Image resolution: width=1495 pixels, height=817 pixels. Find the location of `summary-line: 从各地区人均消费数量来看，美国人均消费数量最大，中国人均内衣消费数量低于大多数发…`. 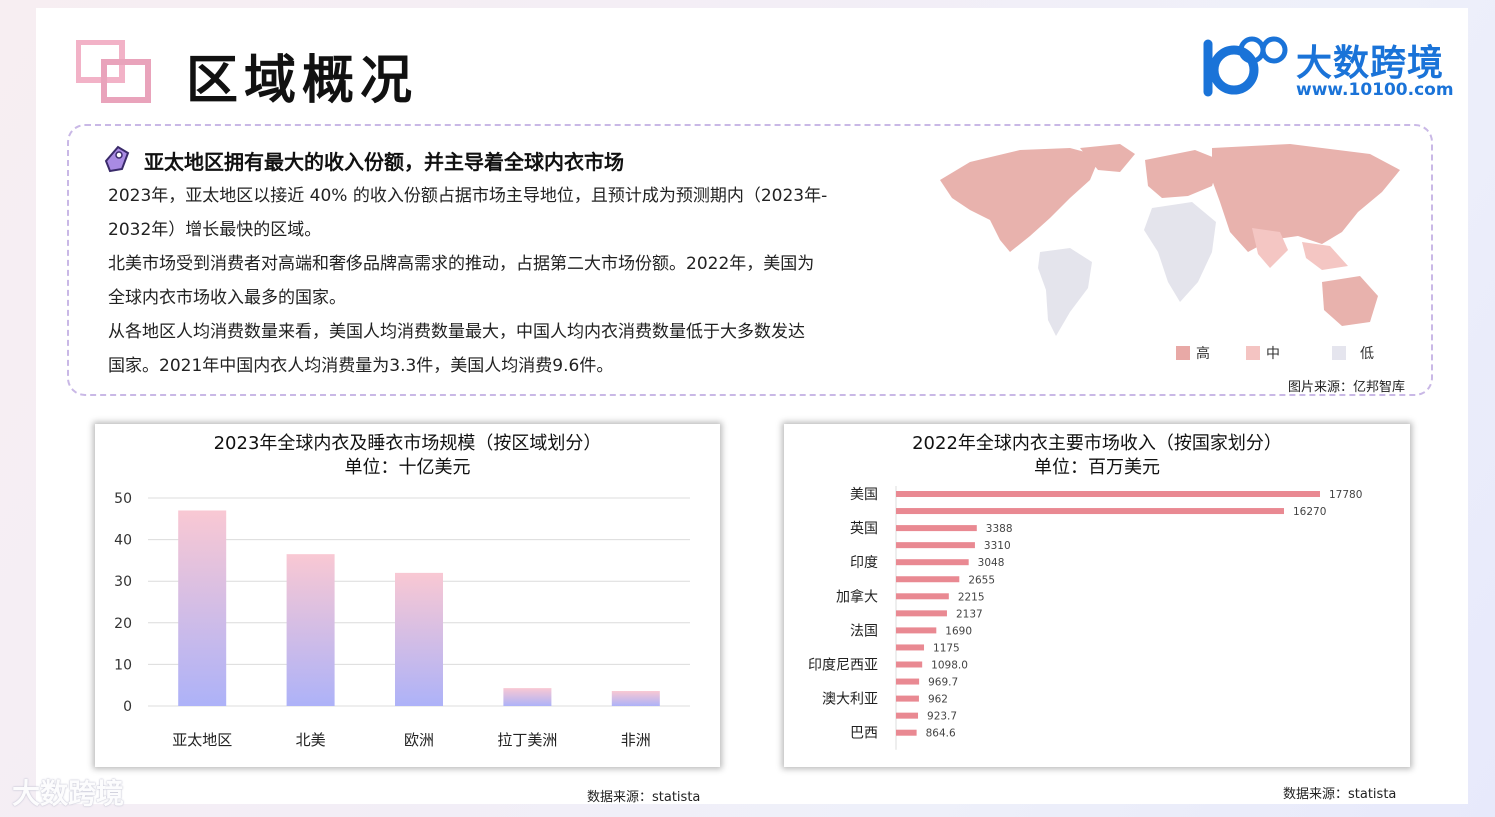

summary-line: 从各地区人均消费数量来看，美国人均消费数量最大，中国人均内衣消费数量低于大多数发… is located at coordinates (456, 332).